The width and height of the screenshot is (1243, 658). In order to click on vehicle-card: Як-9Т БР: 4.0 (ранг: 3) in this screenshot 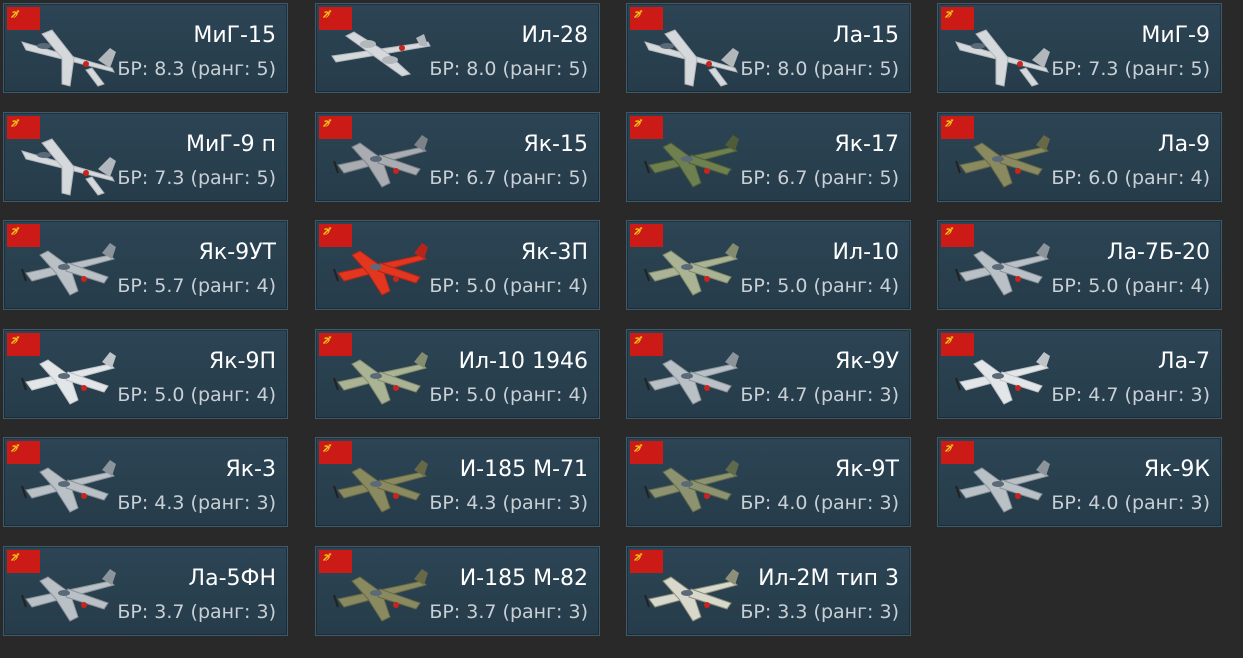, I will do `click(768, 482)`.